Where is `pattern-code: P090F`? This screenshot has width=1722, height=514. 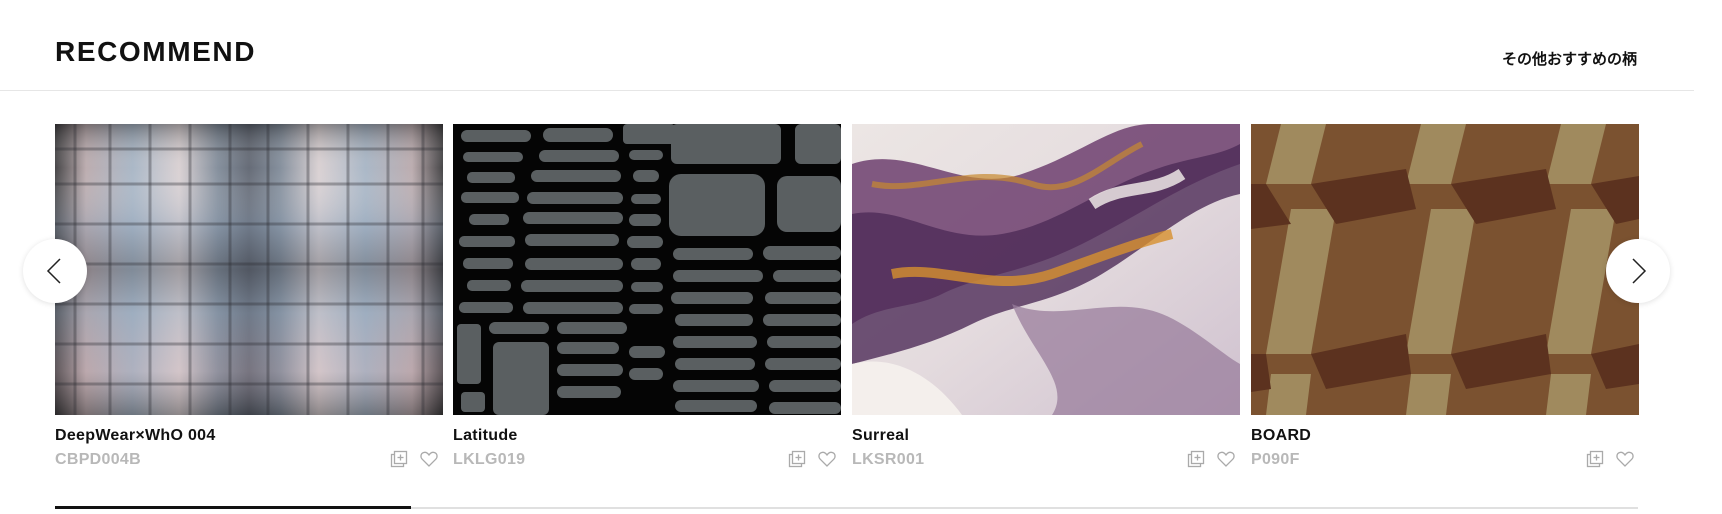 pattern-code: P090F is located at coordinates (1275, 459).